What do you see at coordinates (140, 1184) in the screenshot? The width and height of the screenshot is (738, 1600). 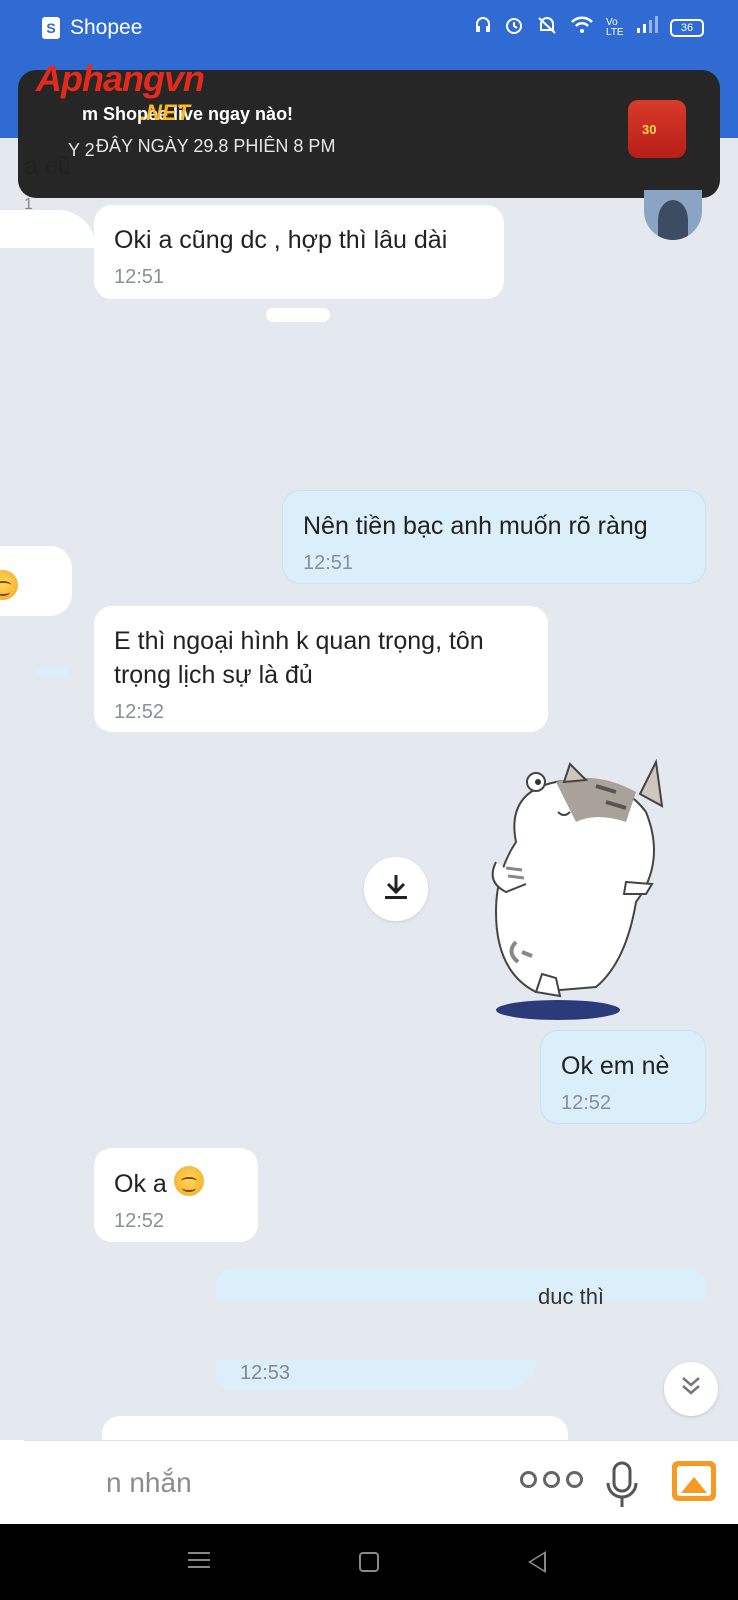 I see `message-text: Ok a` at bounding box center [140, 1184].